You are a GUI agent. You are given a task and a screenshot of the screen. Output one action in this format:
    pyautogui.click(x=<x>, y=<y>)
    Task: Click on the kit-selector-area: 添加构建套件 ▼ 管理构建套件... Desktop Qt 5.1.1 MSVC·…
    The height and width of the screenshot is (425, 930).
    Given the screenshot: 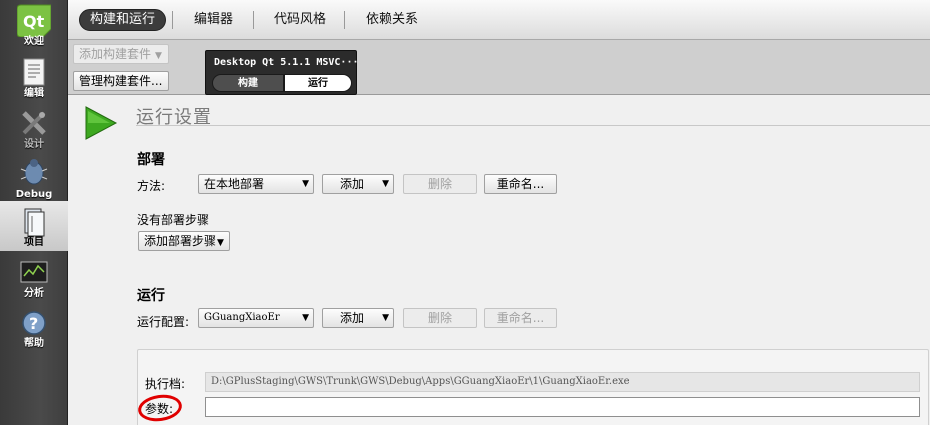 What is the action you would take?
    pyautogui.click(x=499, y=67)
    